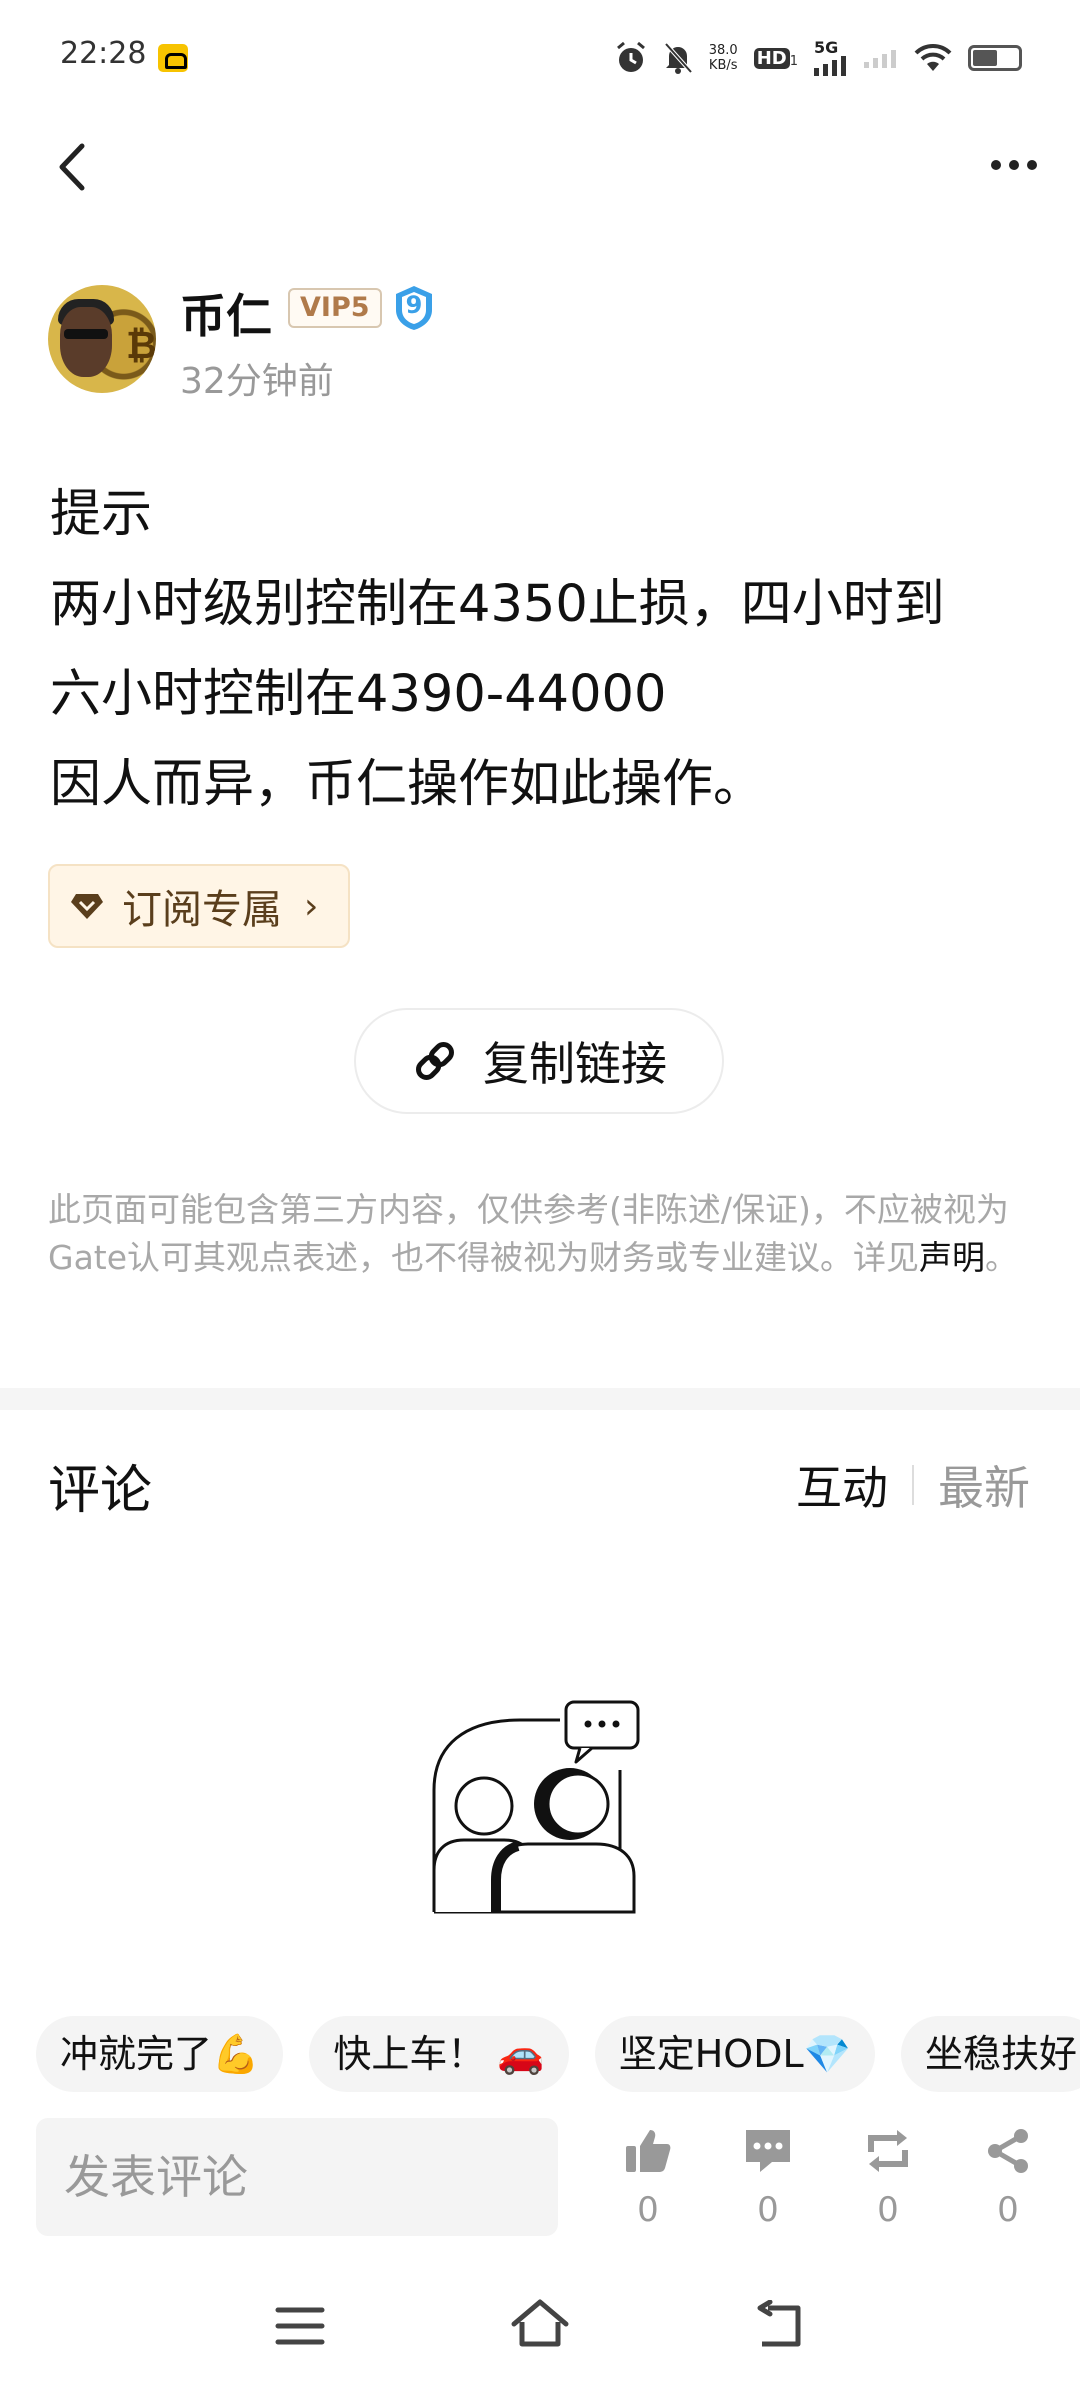 The image size is (1080, 2388). I want to click on alarm-icon, so click(630, 56).